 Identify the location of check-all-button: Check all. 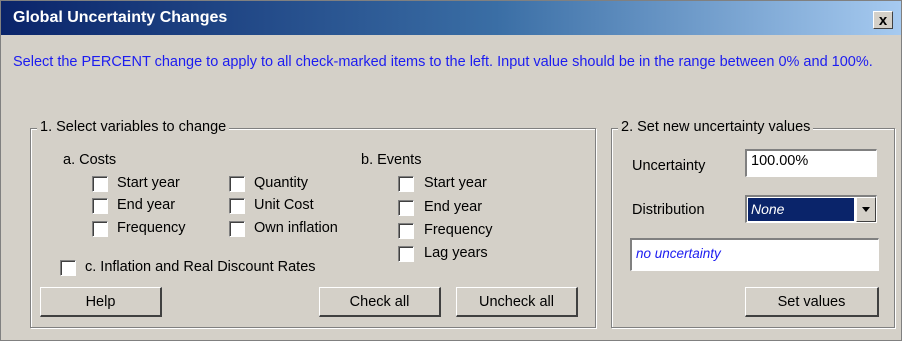
(380, 302).